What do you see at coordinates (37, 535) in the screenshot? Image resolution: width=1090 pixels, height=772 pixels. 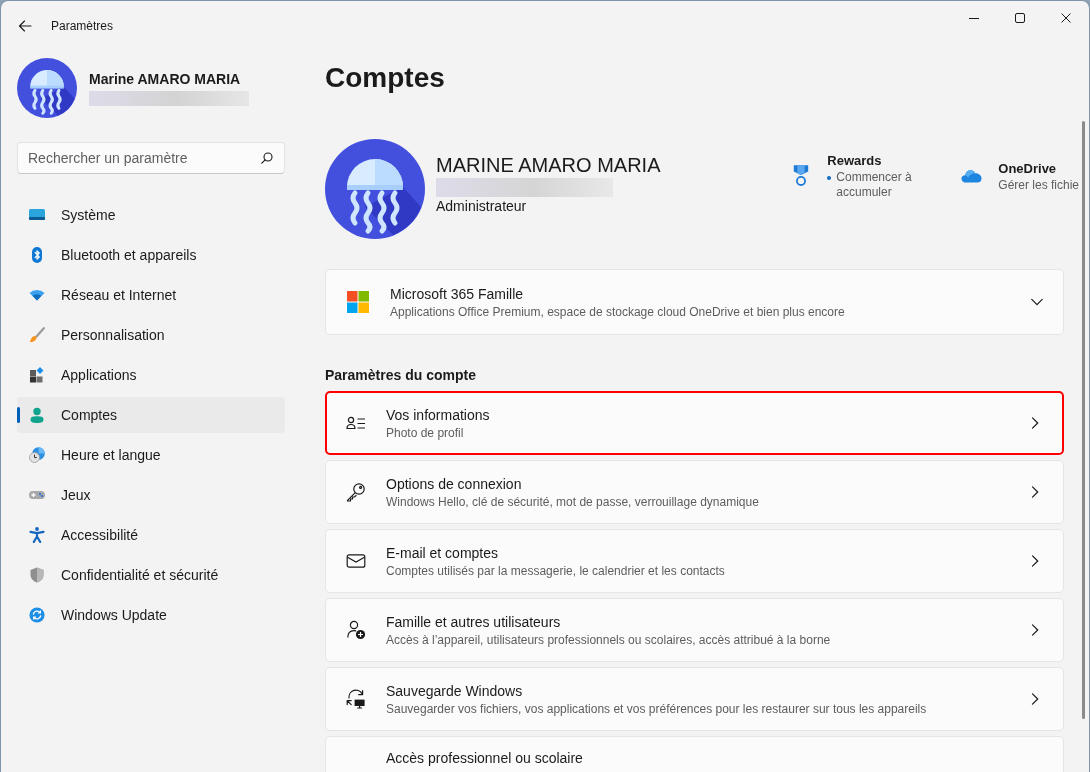 I see `accessibility-person-icon` at bounding box center [37, 535].